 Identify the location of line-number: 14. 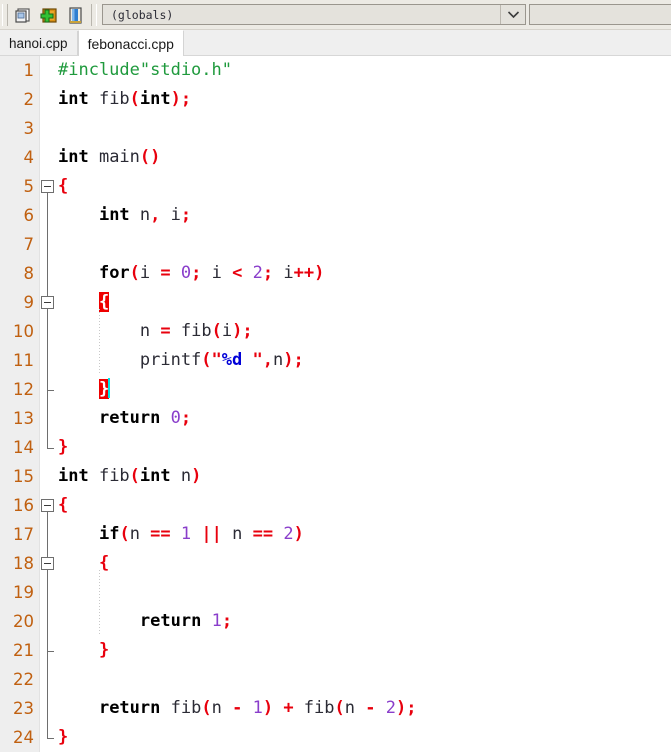
(23, 447).